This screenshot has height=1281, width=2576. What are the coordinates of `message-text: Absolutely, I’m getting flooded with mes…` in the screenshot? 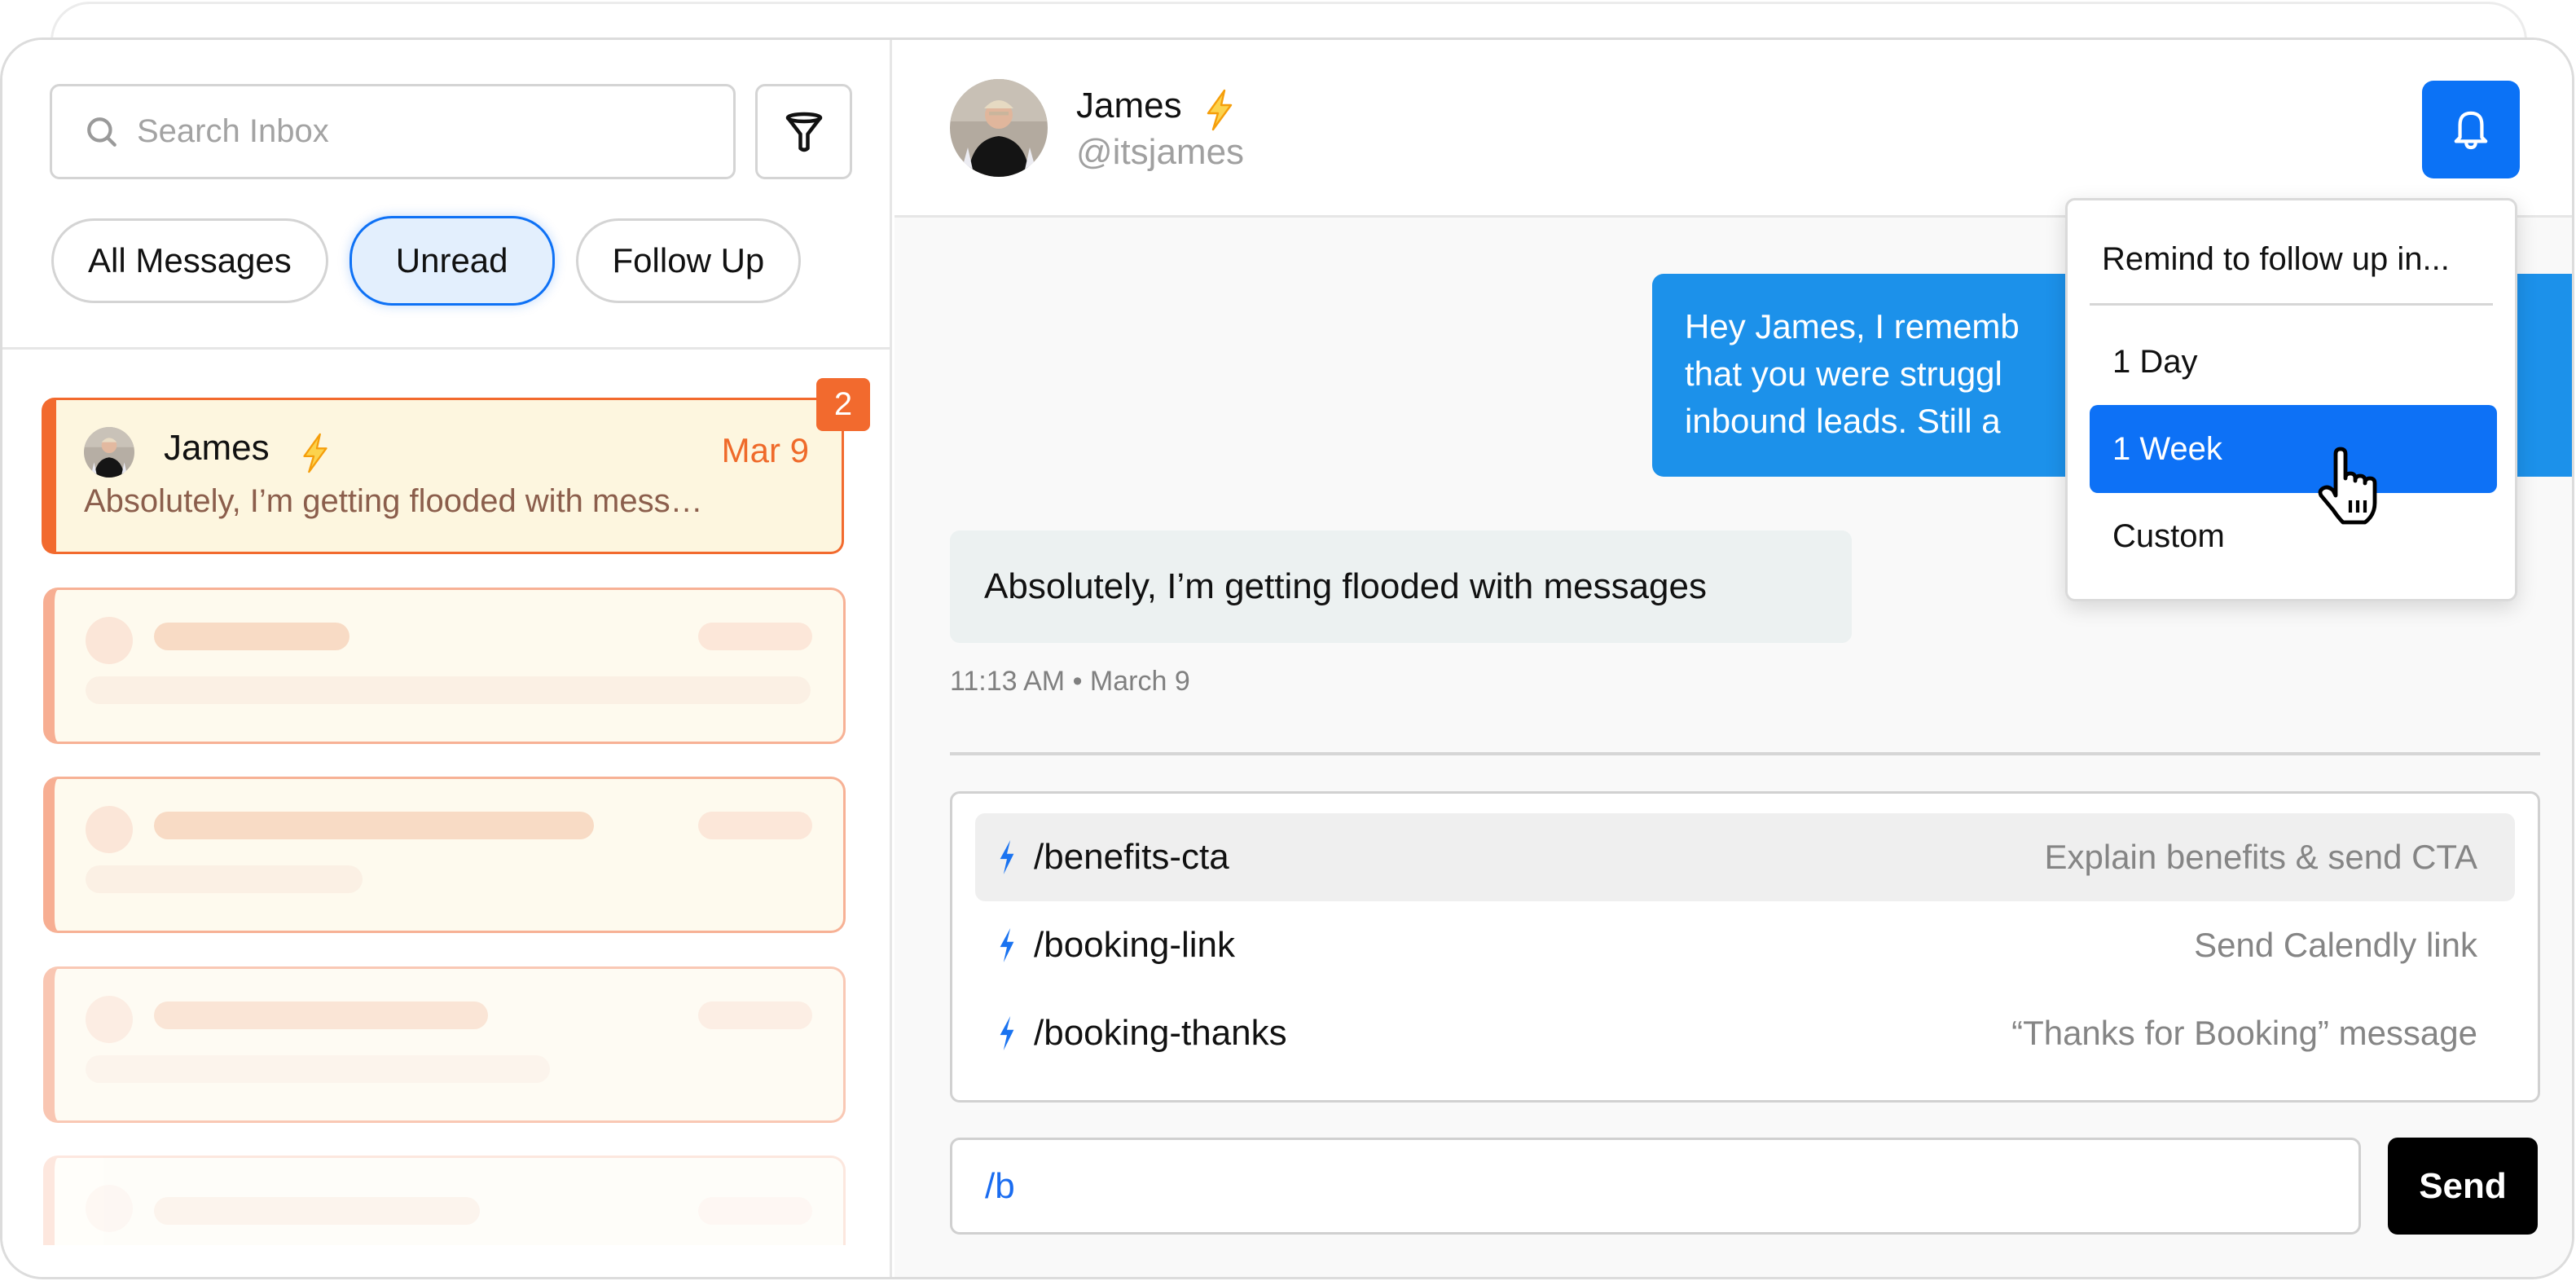 It's located at (1345, 586).